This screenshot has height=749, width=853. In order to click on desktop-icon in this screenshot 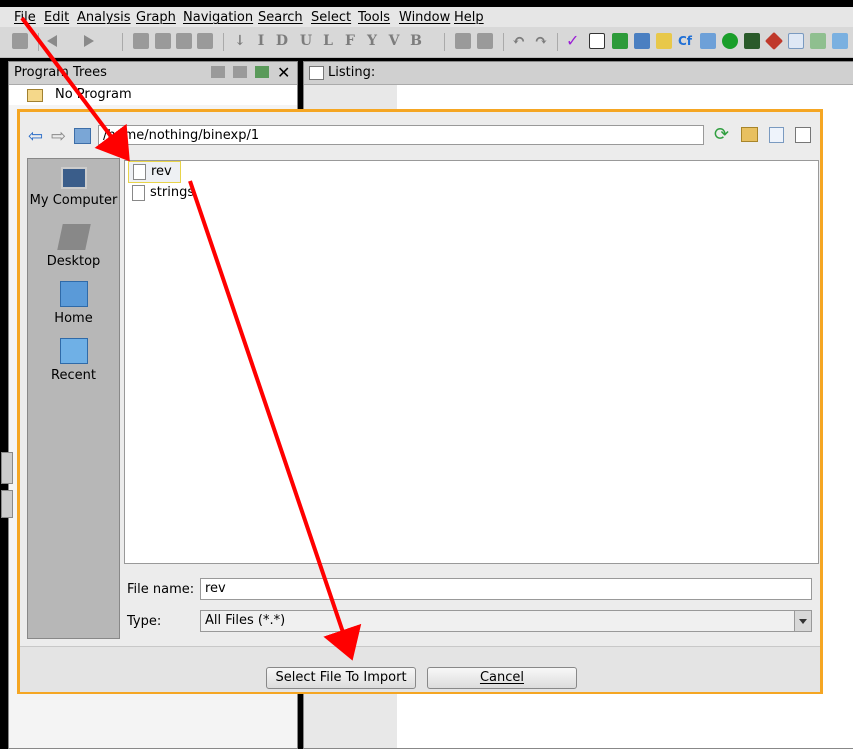, I will do `click(73, 237)`.